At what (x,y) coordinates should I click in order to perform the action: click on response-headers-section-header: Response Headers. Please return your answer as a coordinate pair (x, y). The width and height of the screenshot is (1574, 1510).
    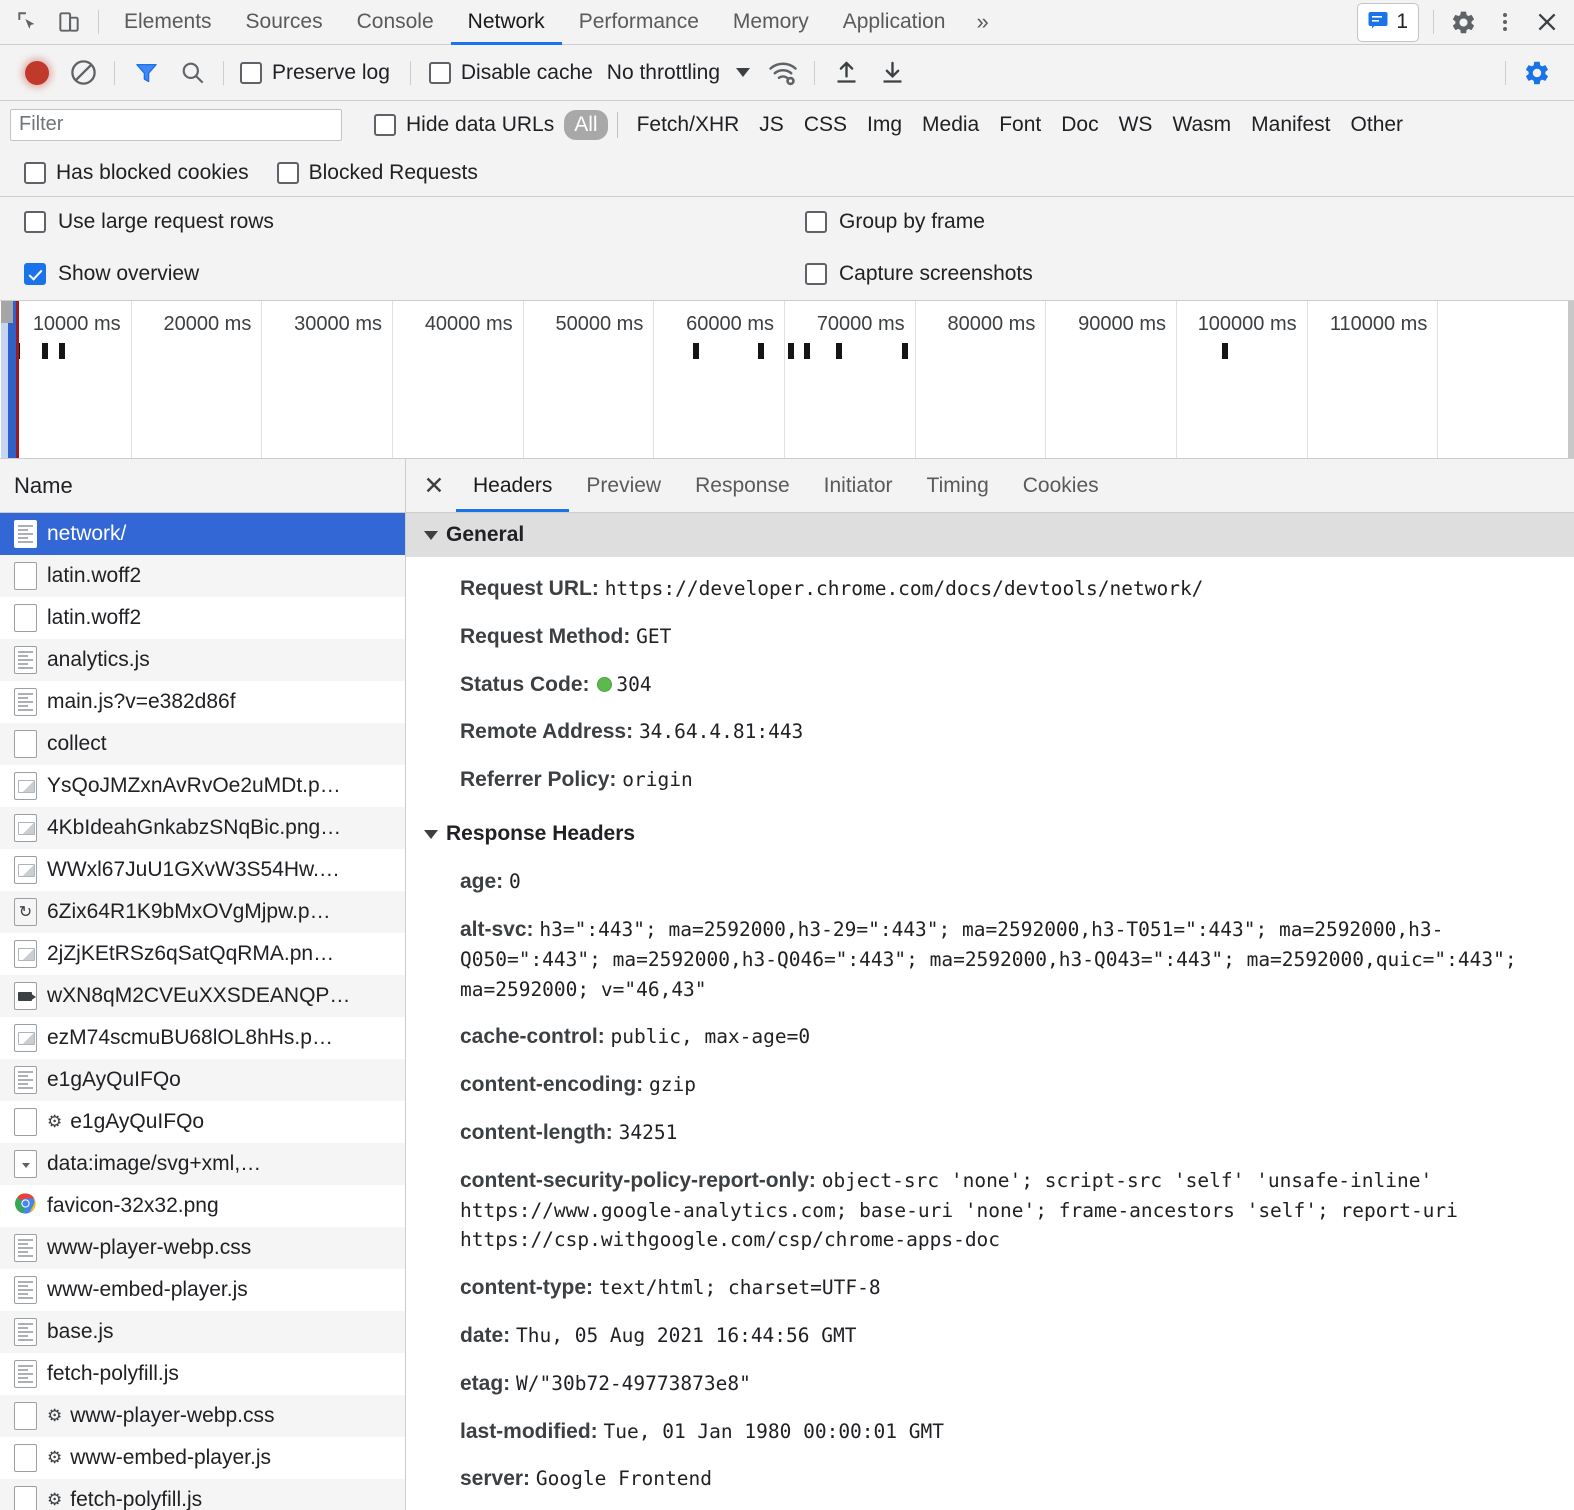
    Looking at the image, I should click on (990, 834).